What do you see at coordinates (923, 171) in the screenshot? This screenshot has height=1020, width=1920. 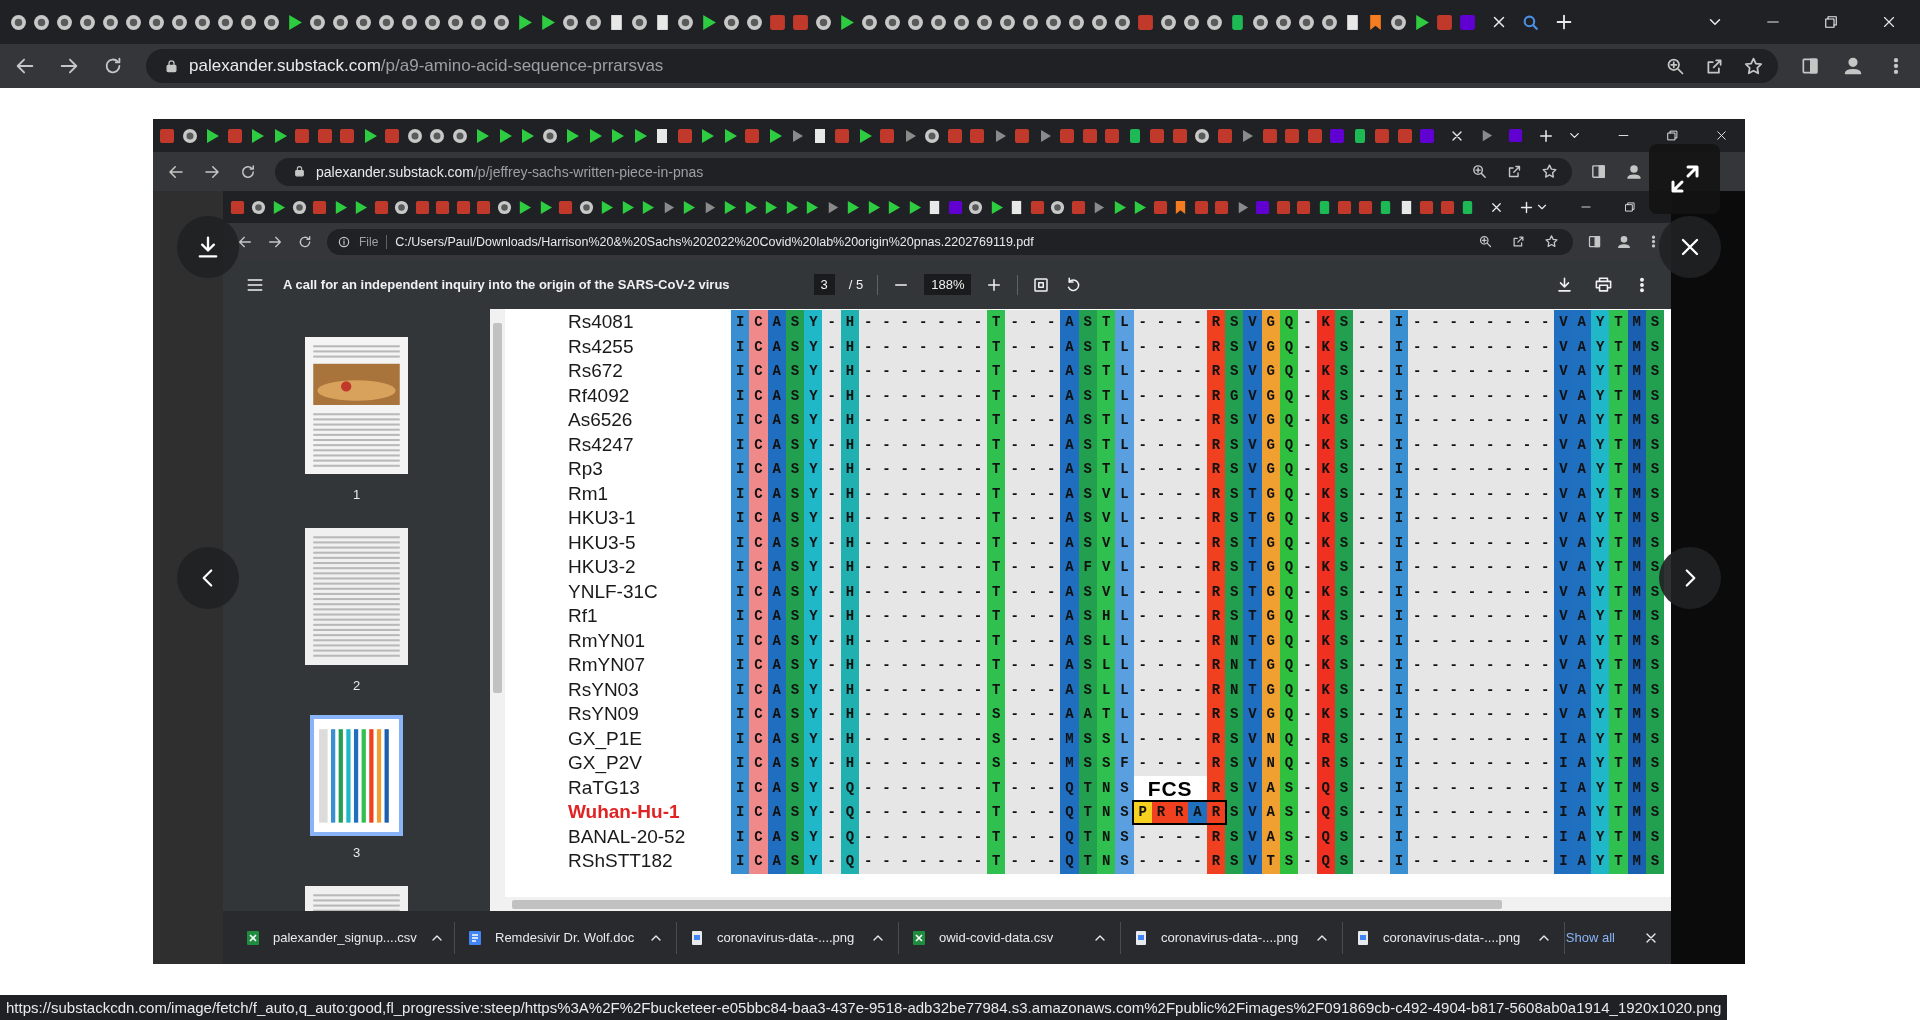 I see `address-bar: palexander.substack.com/p/jeffrey-sachs-written-piece-in-pnas` at bounding box center [923, 171].